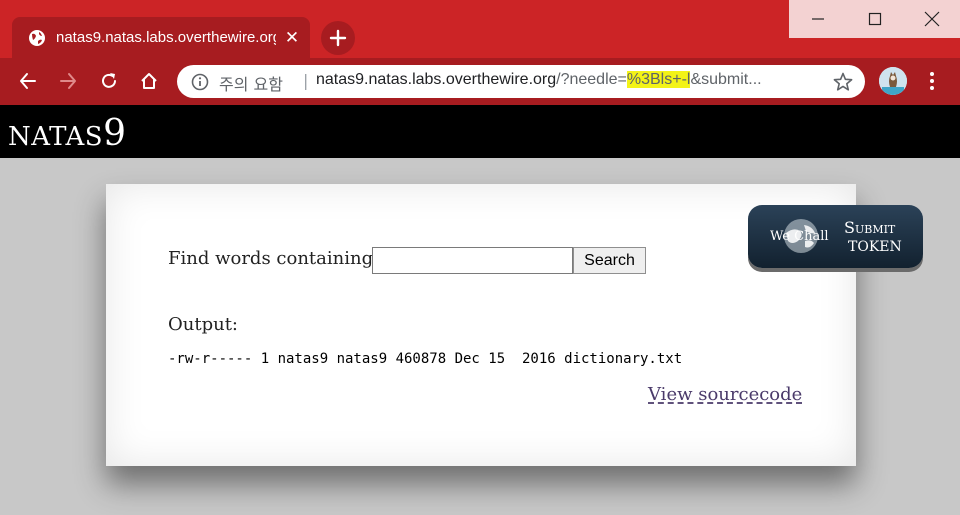 The image size is (960, 515). I want to click on window-close-button, so click(931, 19).